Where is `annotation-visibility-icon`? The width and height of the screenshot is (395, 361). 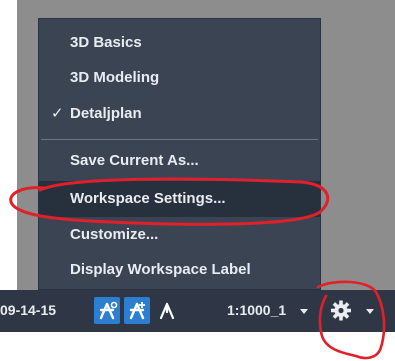 annotation-visibility-icon is located at coordinates (108, 310).